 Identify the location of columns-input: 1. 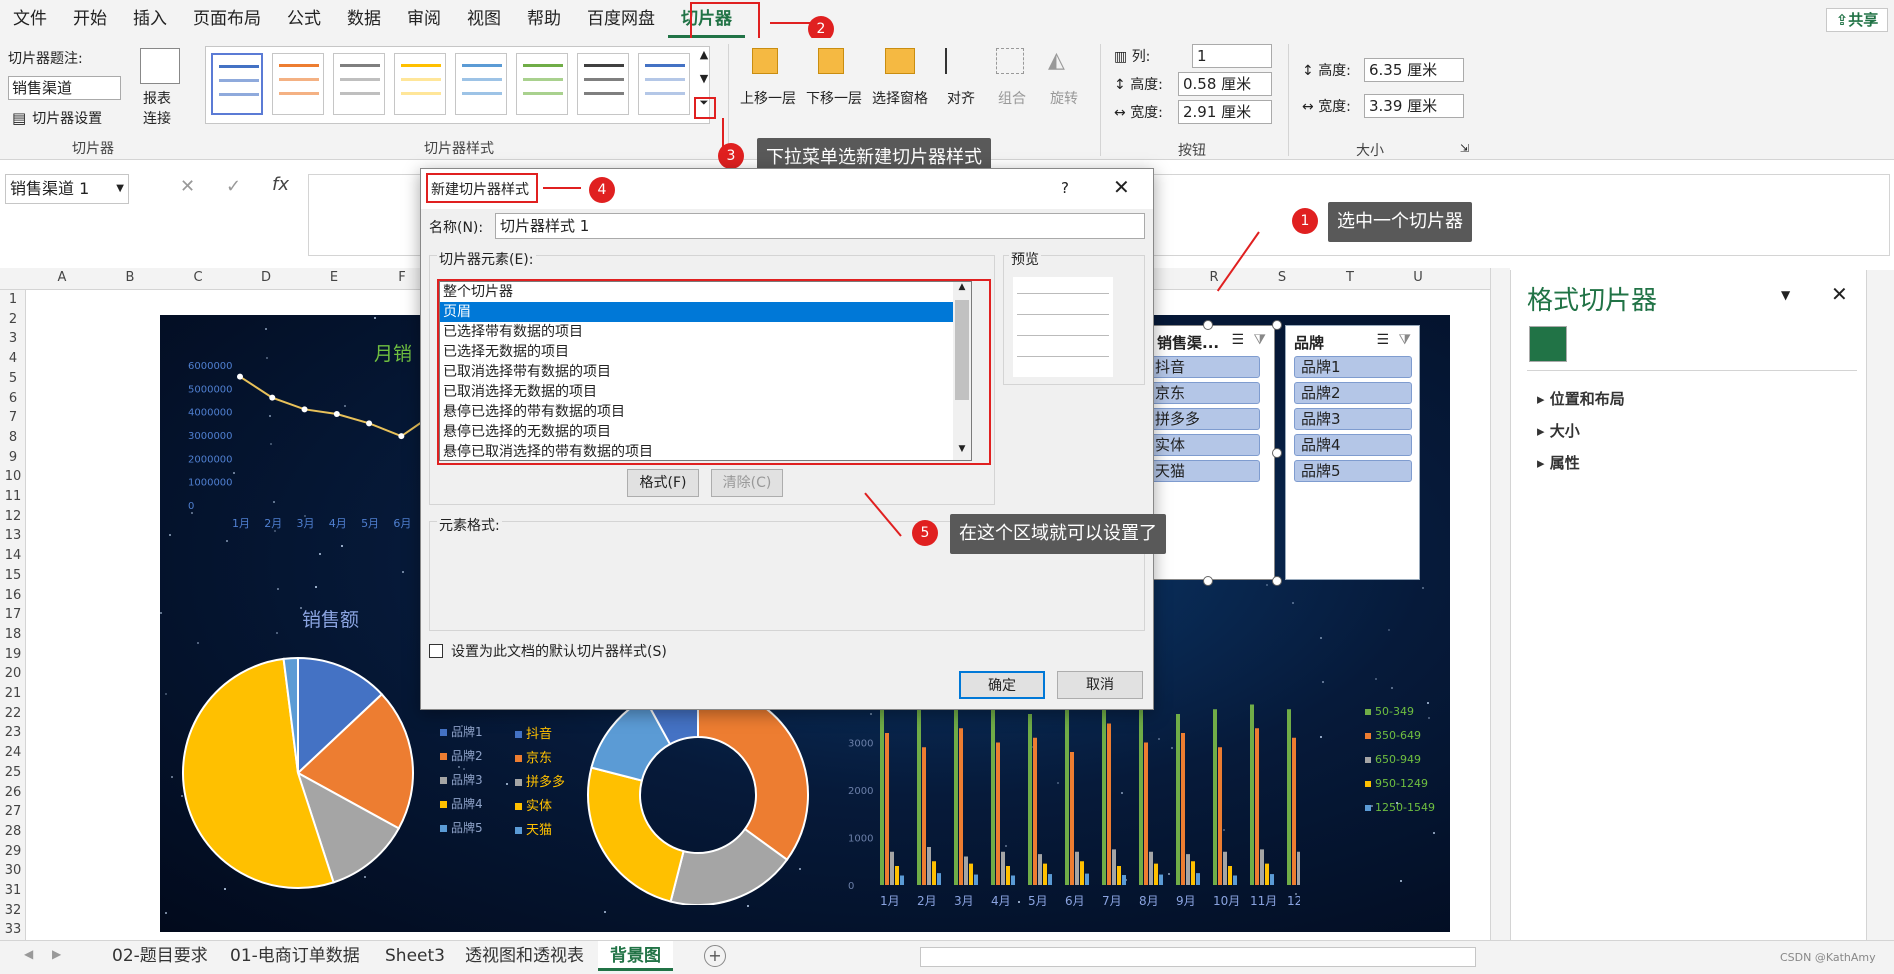
(1232, 56).